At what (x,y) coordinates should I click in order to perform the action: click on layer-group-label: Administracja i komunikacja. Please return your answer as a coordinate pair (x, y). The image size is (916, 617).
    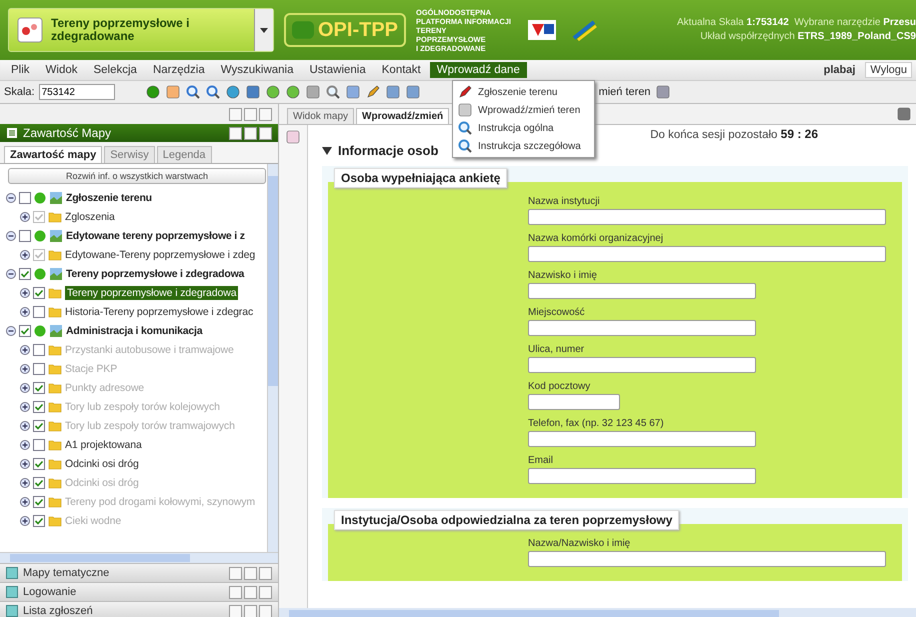
    Looking at the image, I should click on (134, 331).